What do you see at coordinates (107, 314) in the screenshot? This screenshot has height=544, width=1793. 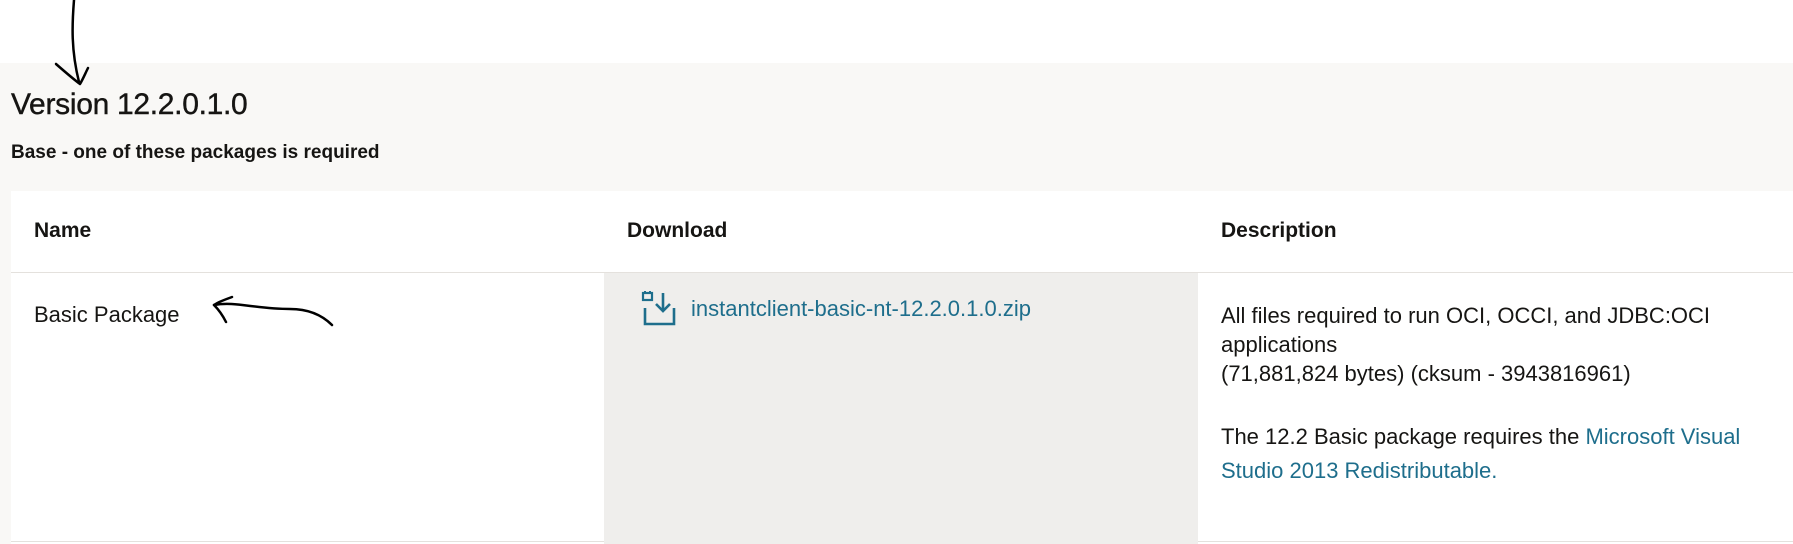 I see `package-name: Basic Package` at bounding box center [107, 314].